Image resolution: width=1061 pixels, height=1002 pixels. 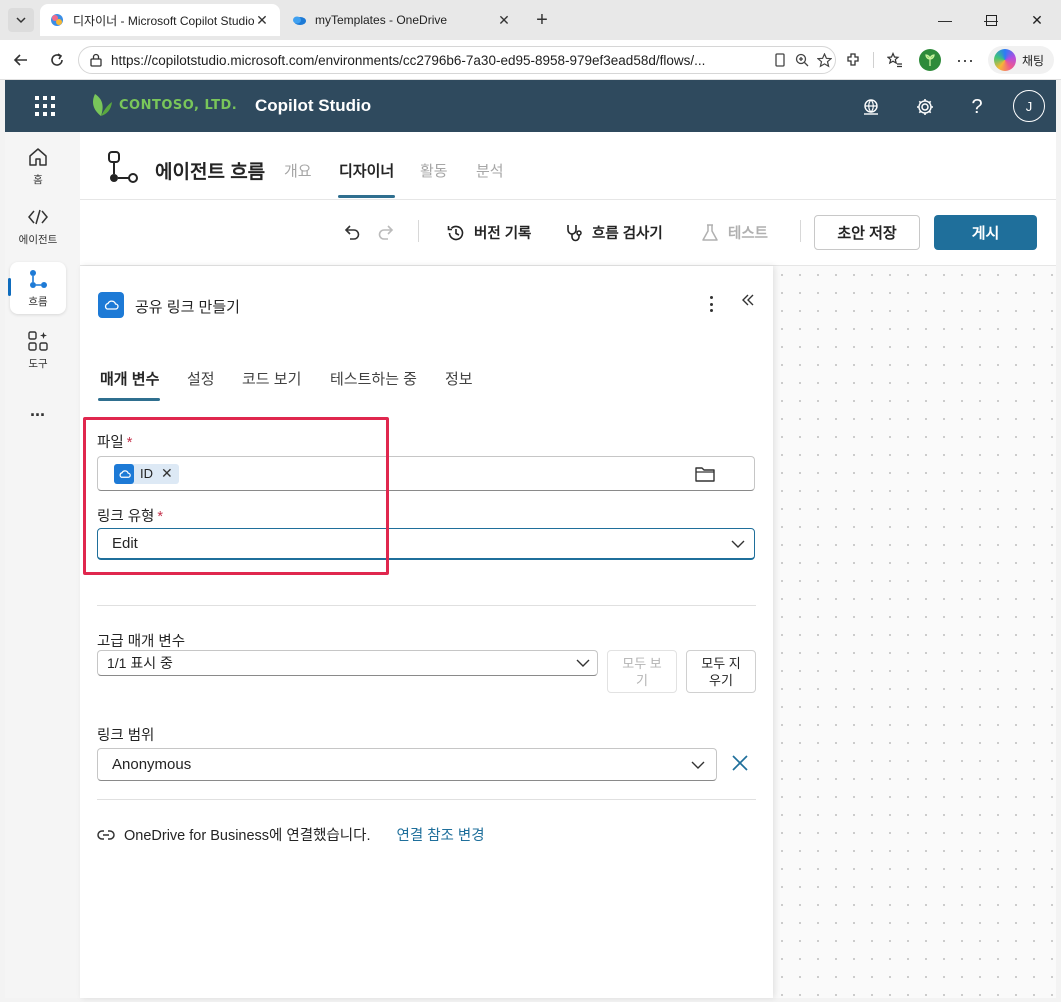 I want to click on toolbar-separator, so click(x=800, y=231).